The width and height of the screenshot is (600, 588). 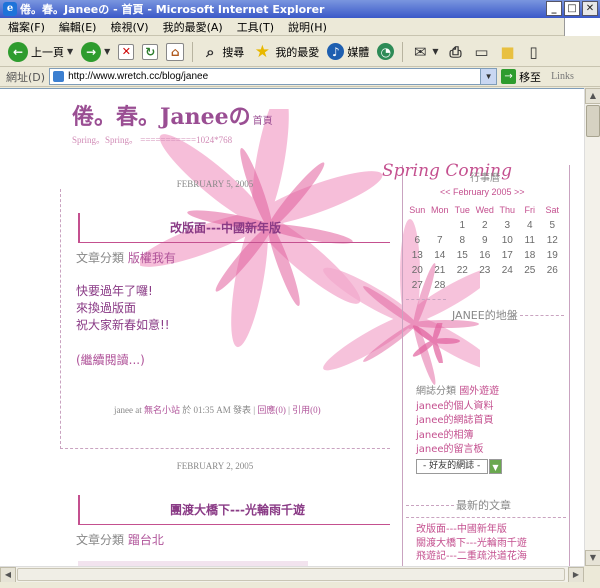 I want to click on calendar-week: 27 28, so click(x=486, y=287).